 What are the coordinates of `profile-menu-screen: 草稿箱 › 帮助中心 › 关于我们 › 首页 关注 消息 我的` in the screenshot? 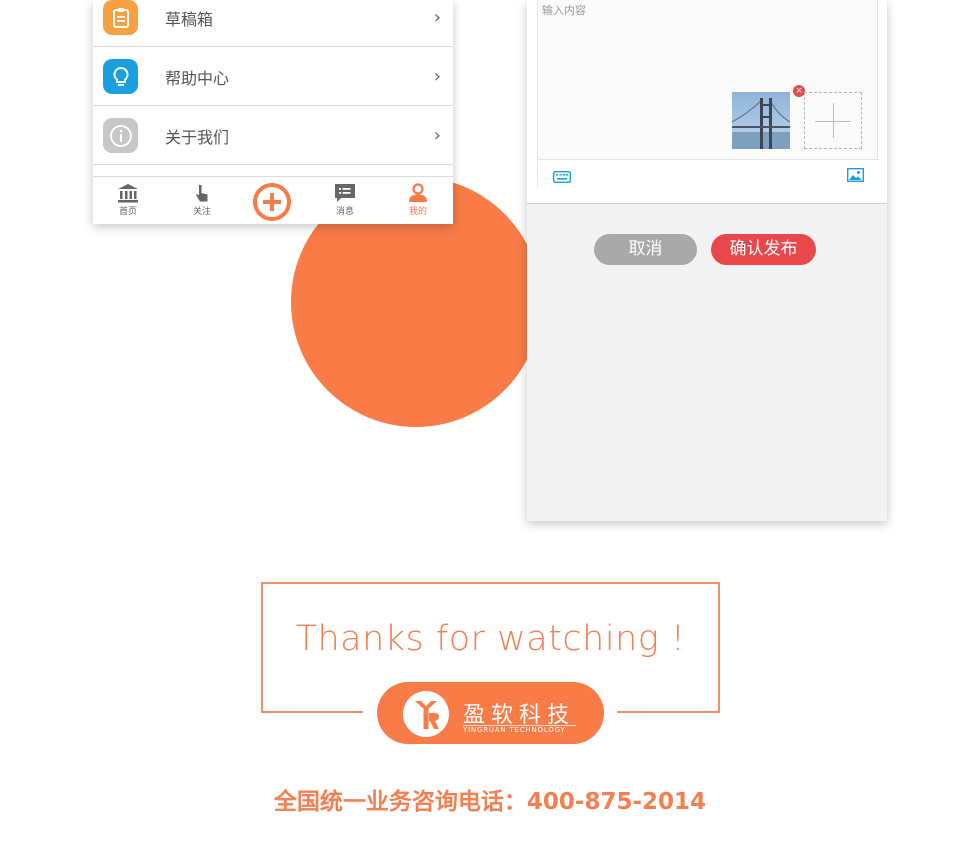 It's located at (273, 112).